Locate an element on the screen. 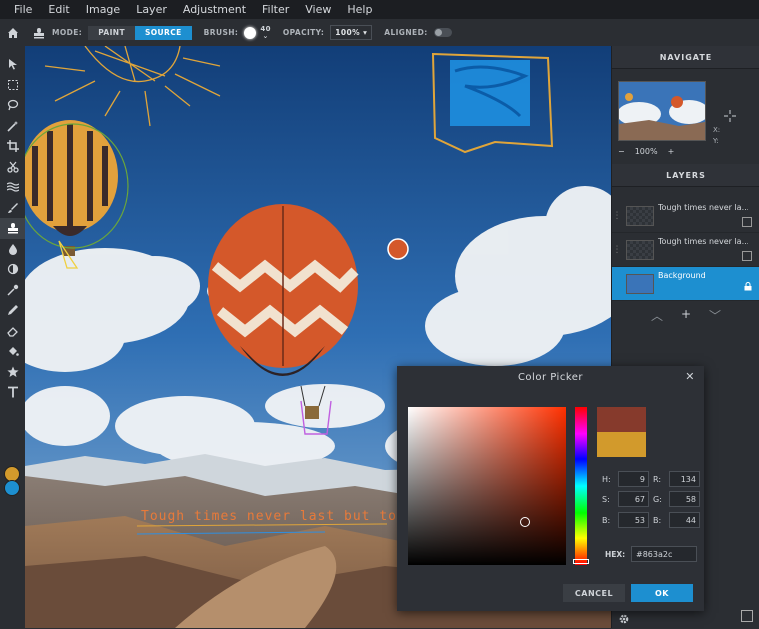  menu-adjustment: Adjustment is located at coordinates (214, 9).